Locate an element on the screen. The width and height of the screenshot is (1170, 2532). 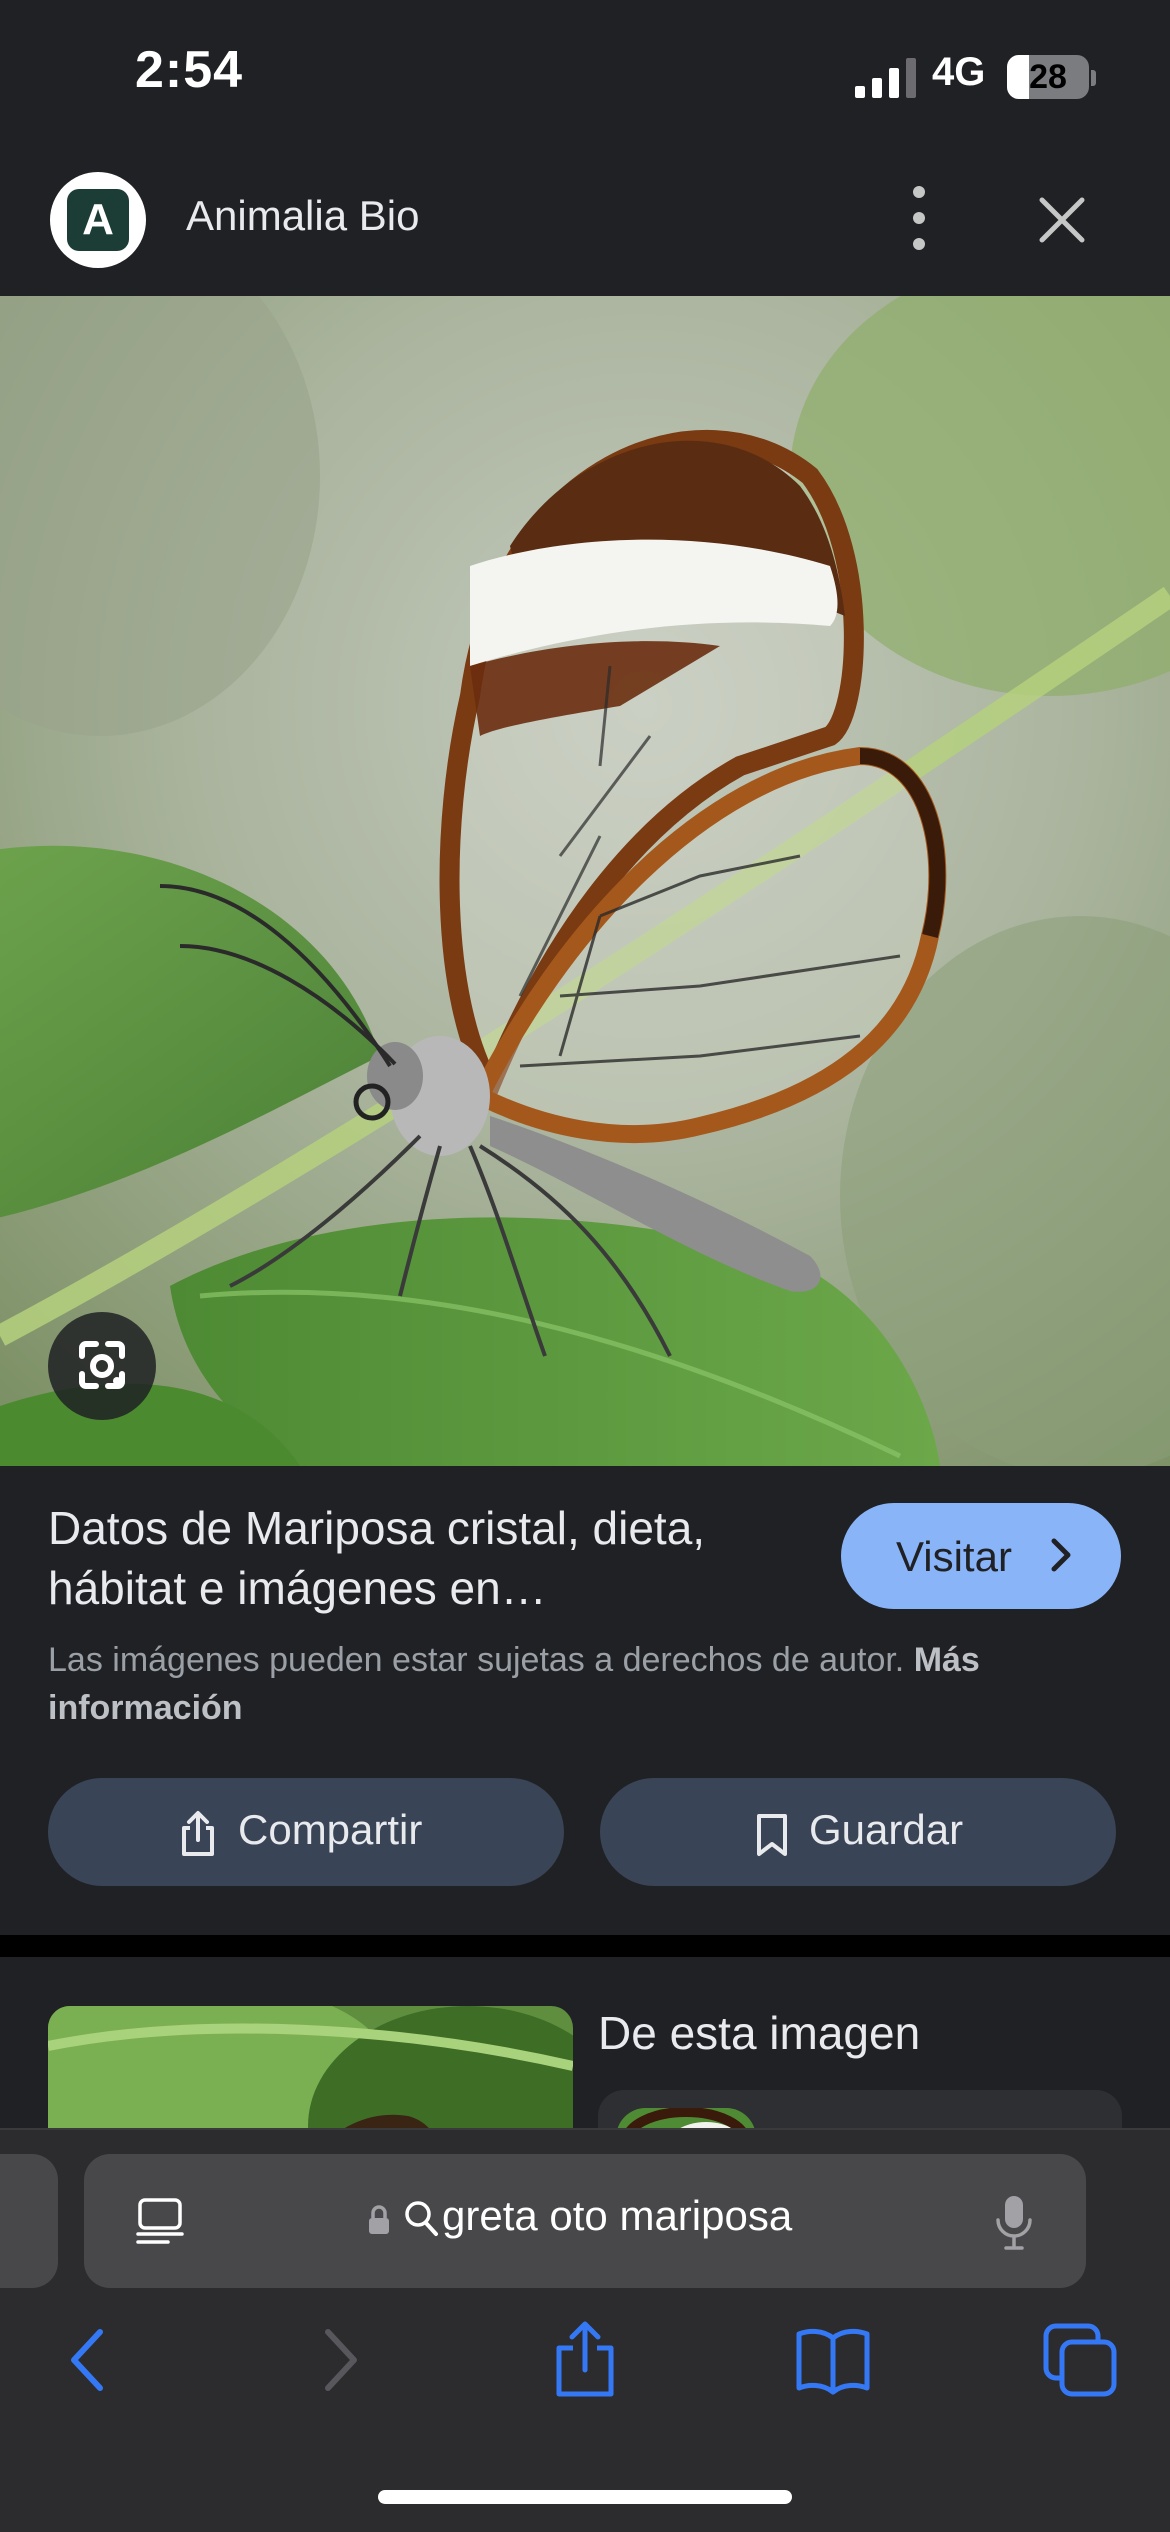
address-bar: greta oto mariposa is located at coordinates (585, 2221).